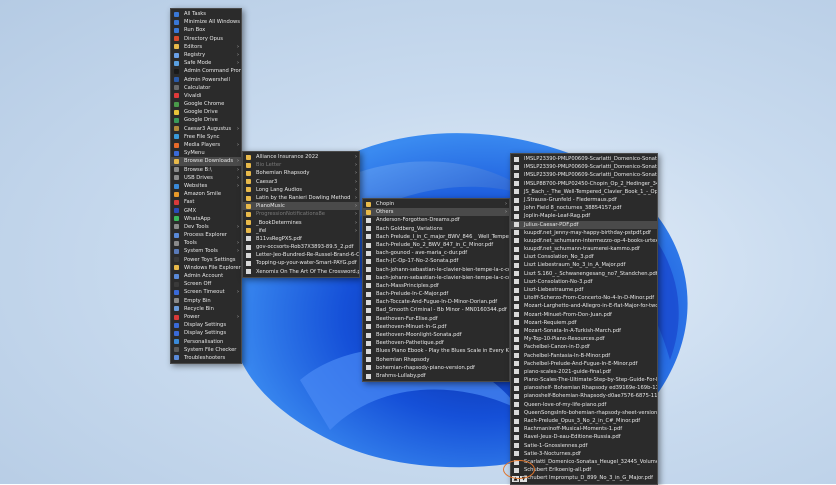 This screenshot has height=485, width=836. Describe the element at coordinates (206, 129) in the screenshot. I see `menu-item: Caesar3 Augustus ›` at that location.